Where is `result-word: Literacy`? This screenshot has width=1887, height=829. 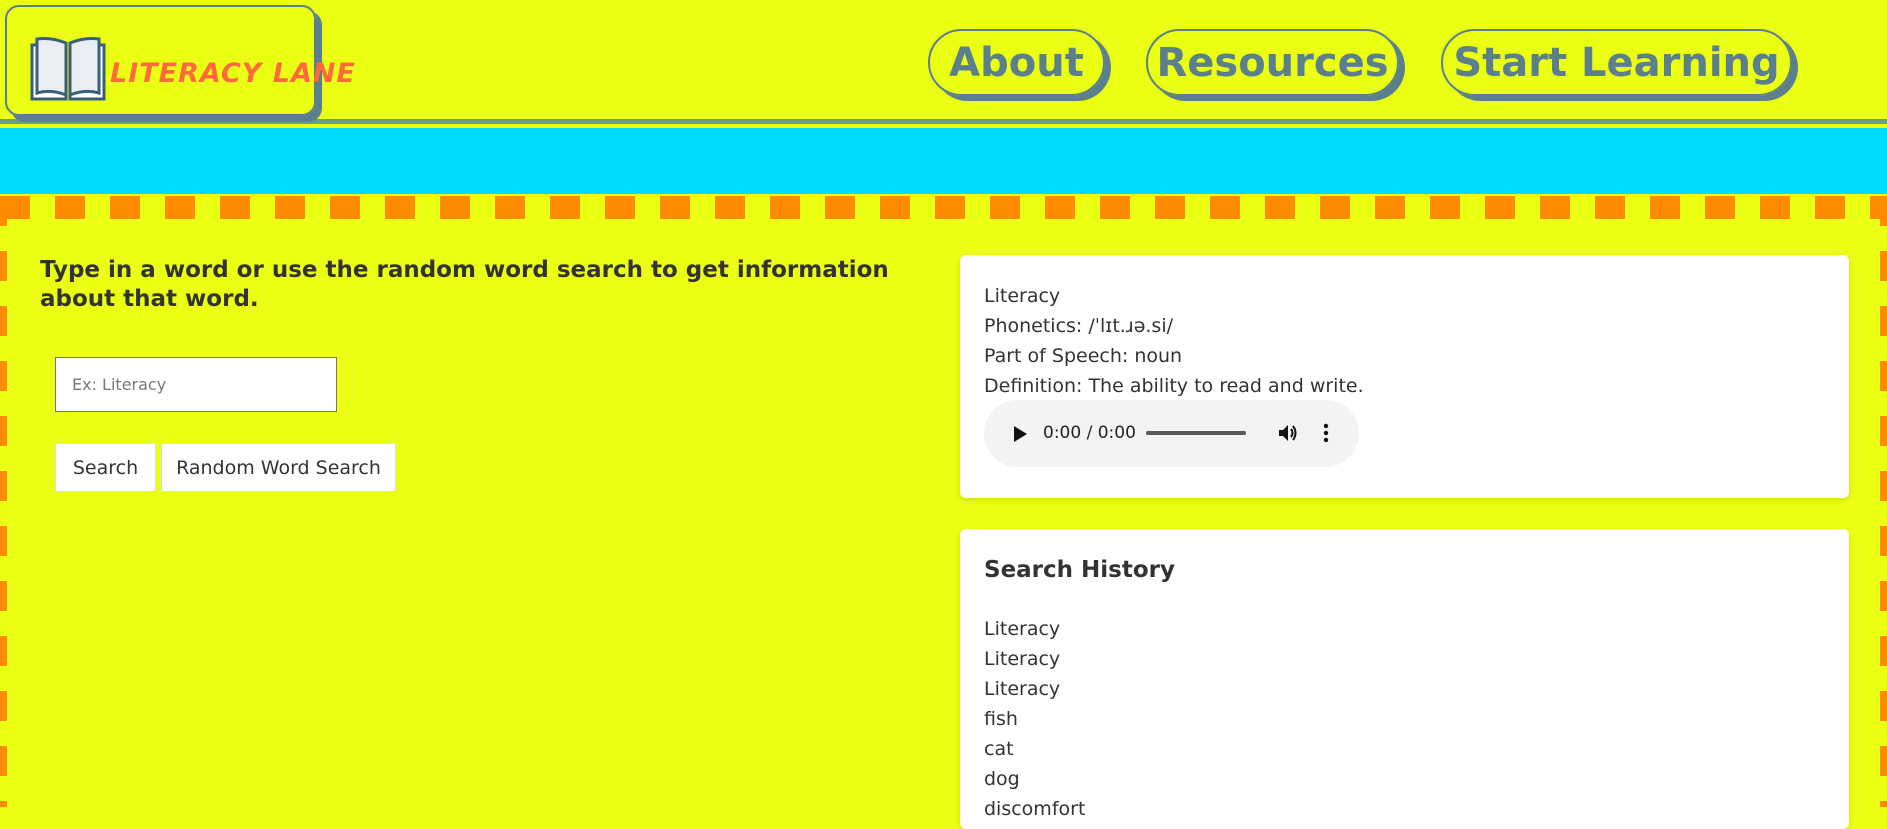 result-word: Literacy is located at coordinates (1022, 296).